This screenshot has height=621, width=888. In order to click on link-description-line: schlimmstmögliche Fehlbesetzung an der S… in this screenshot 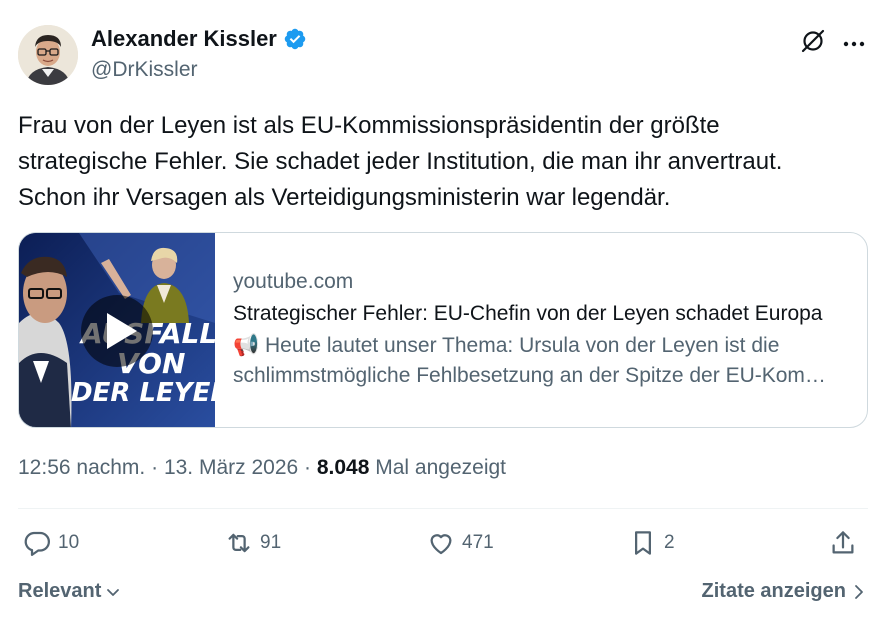, I will do `click(538, 375)`.